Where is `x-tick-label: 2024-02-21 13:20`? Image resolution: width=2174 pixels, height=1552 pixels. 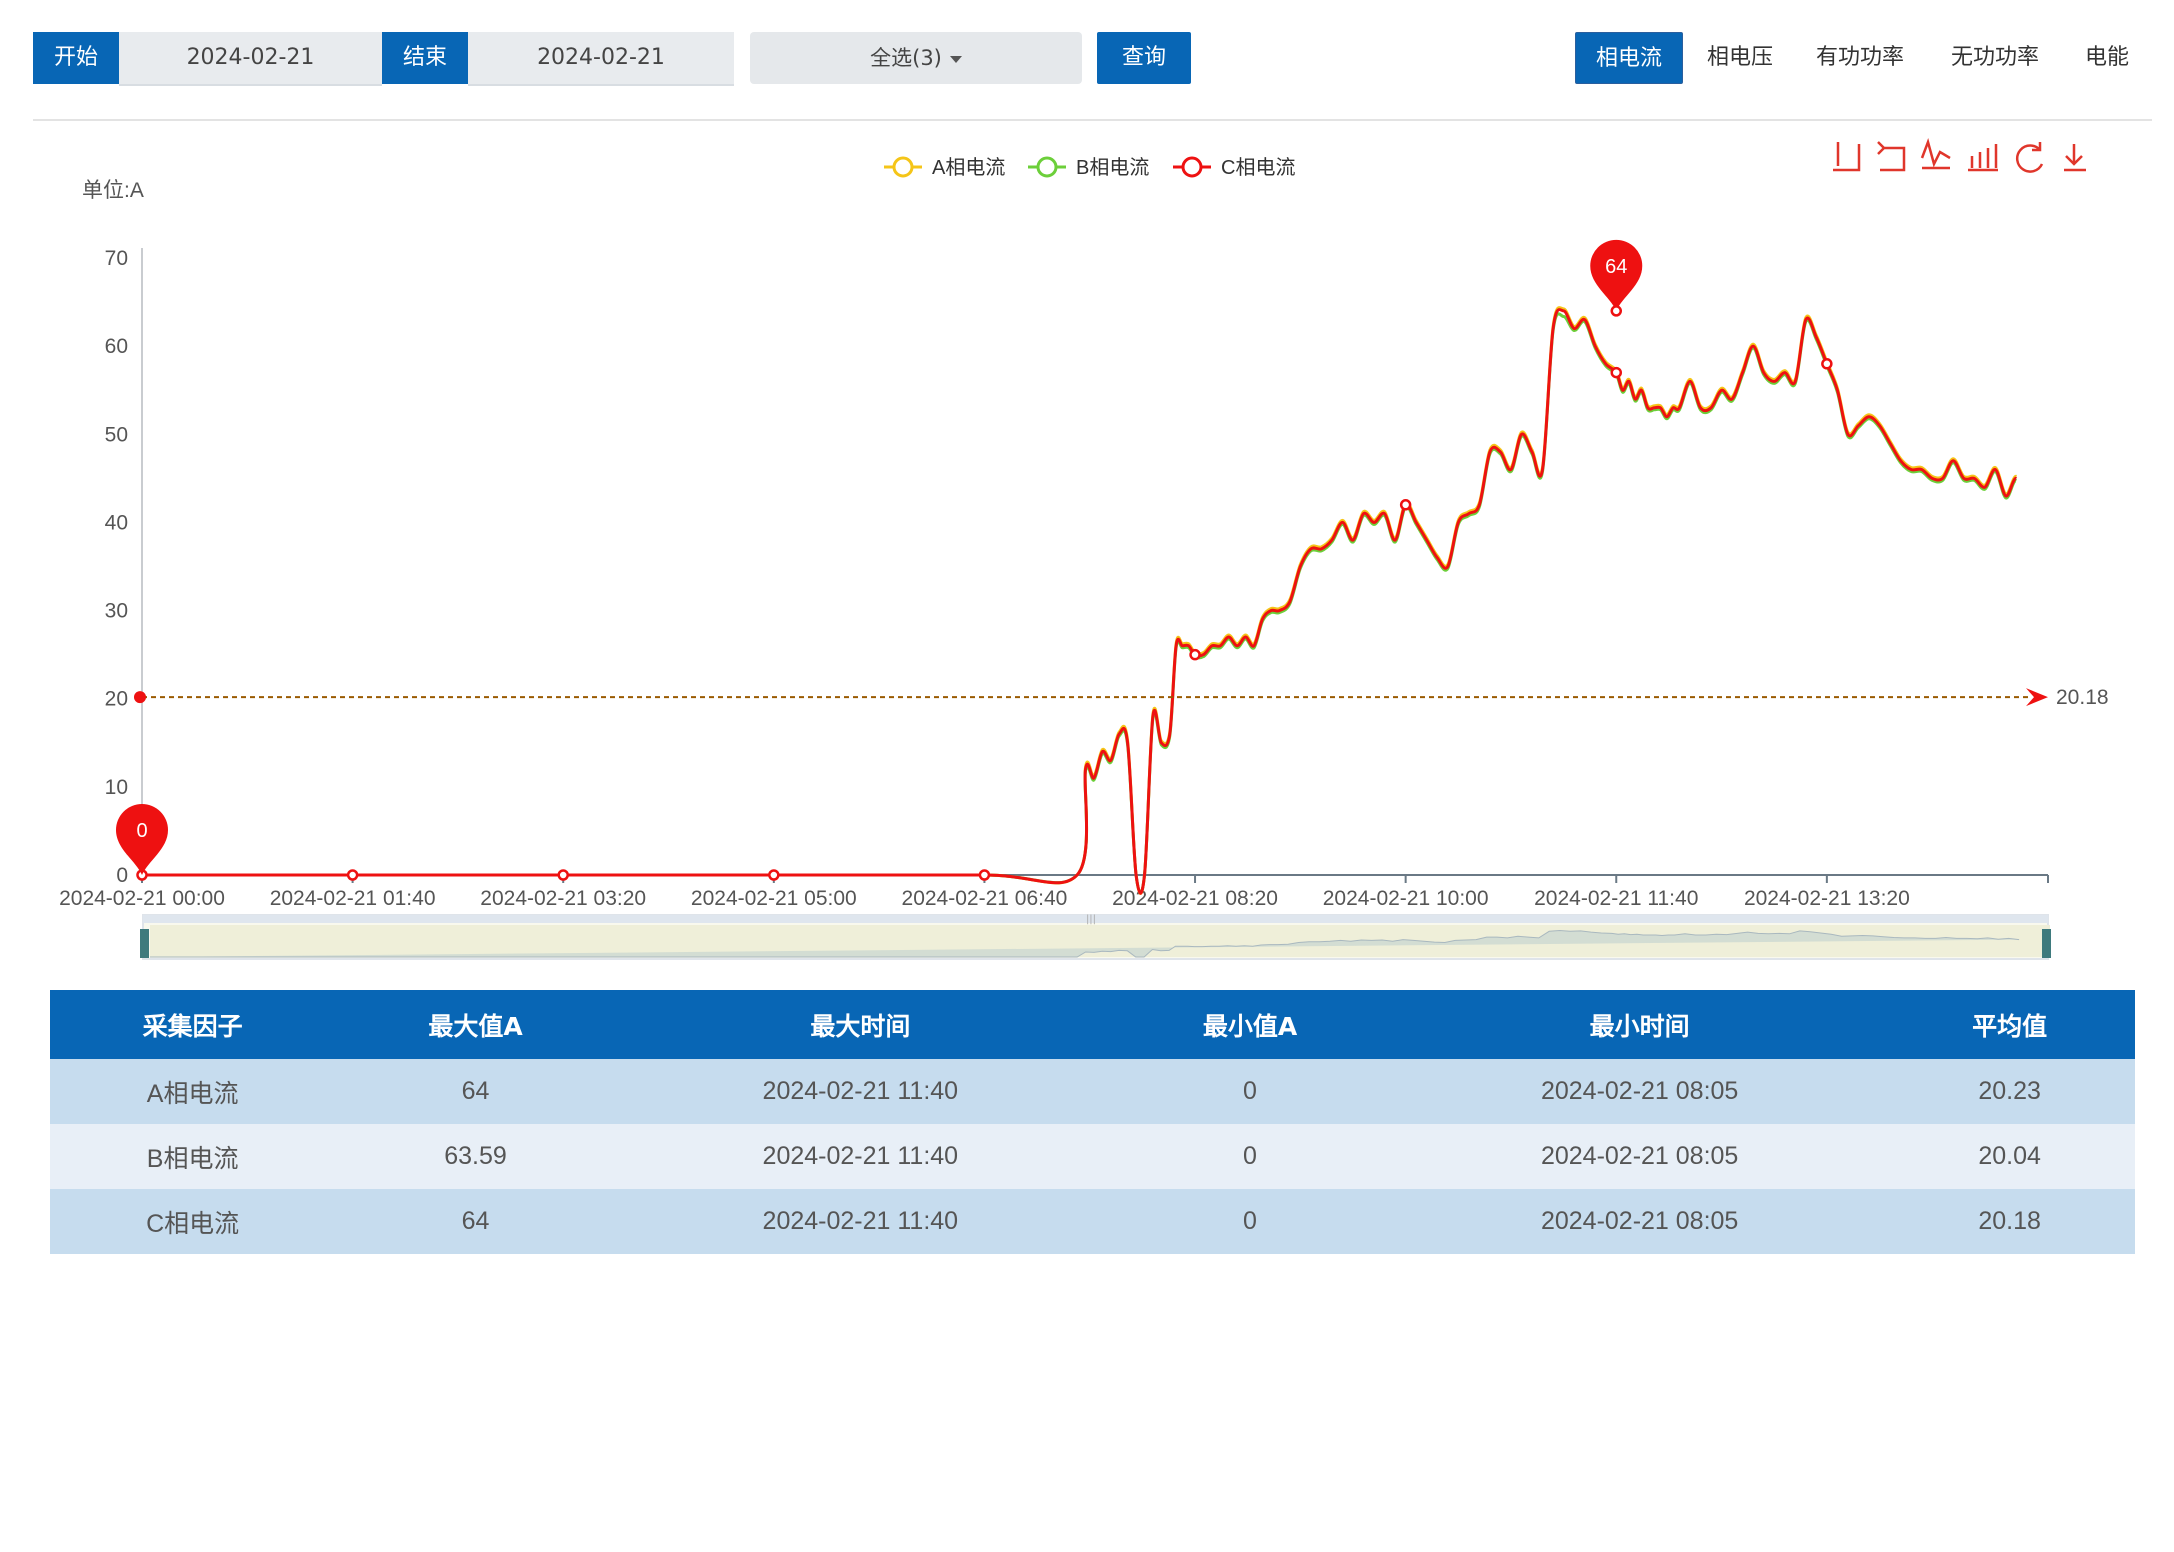 x-tick-label: 2024-02-21 13:20 is located at coordinates (1827, 898).